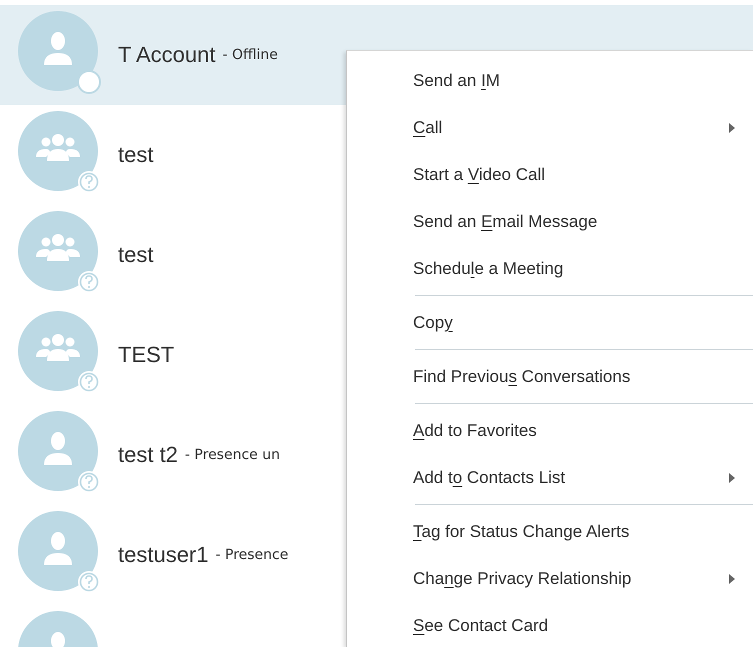  Describe the element at coordinates (167, 55) in the screenshot. I see `contact-name: T Account` at that location.